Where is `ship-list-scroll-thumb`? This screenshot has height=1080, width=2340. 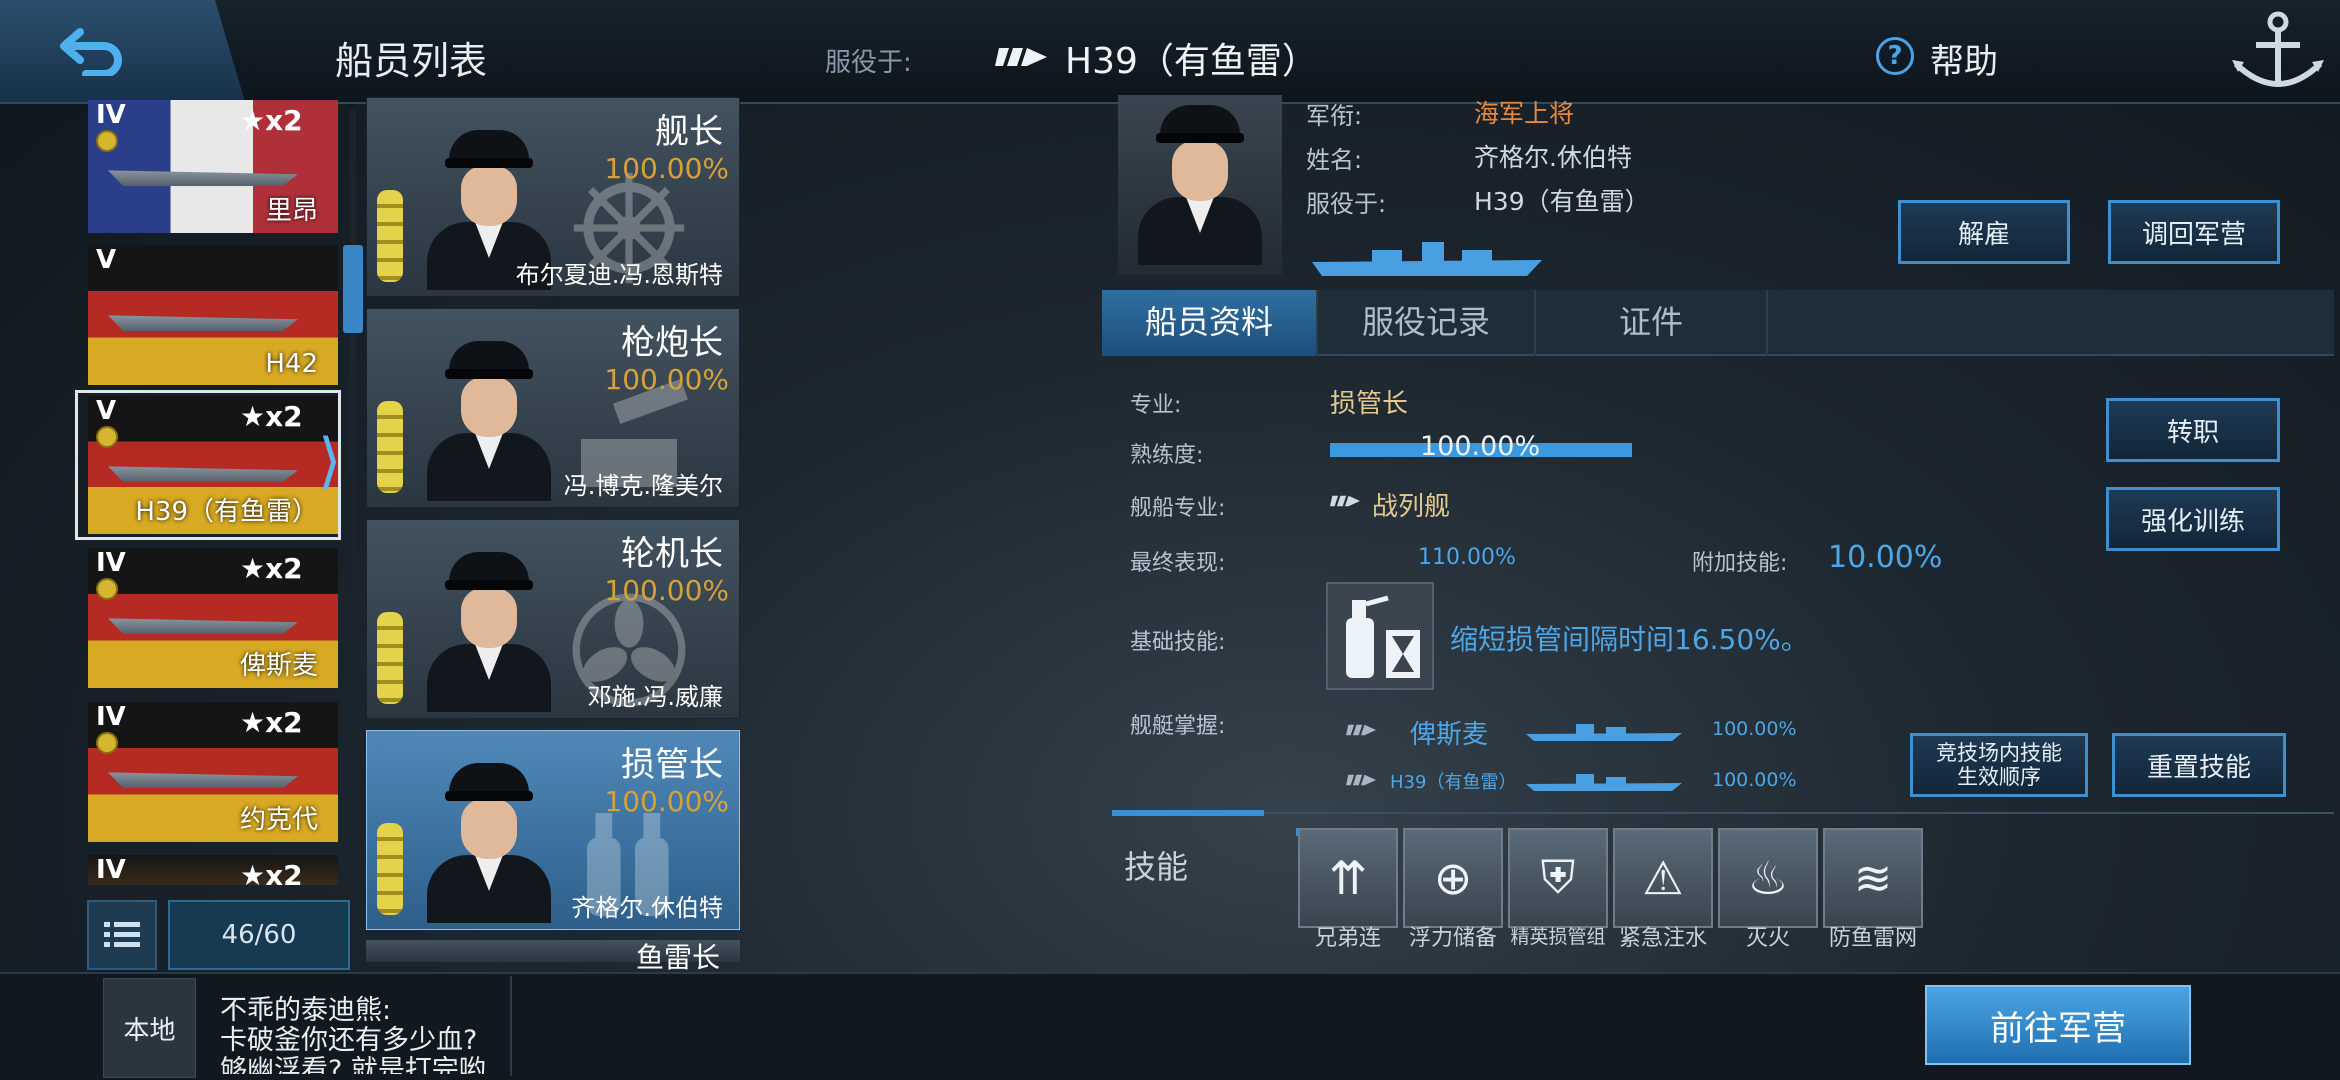 ship-list-scroll-thumb is located at coordinates (353, 289).